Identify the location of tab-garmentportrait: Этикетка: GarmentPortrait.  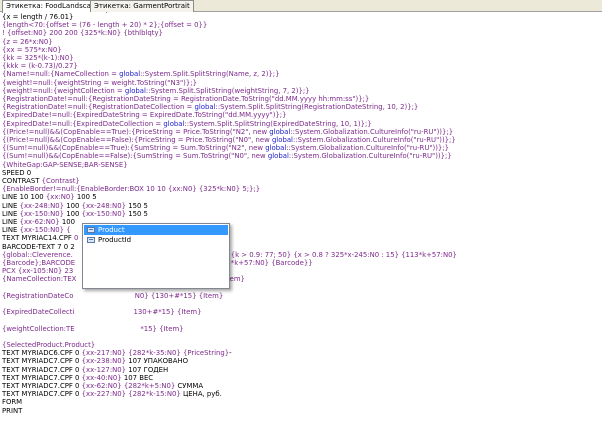
(142, 6).